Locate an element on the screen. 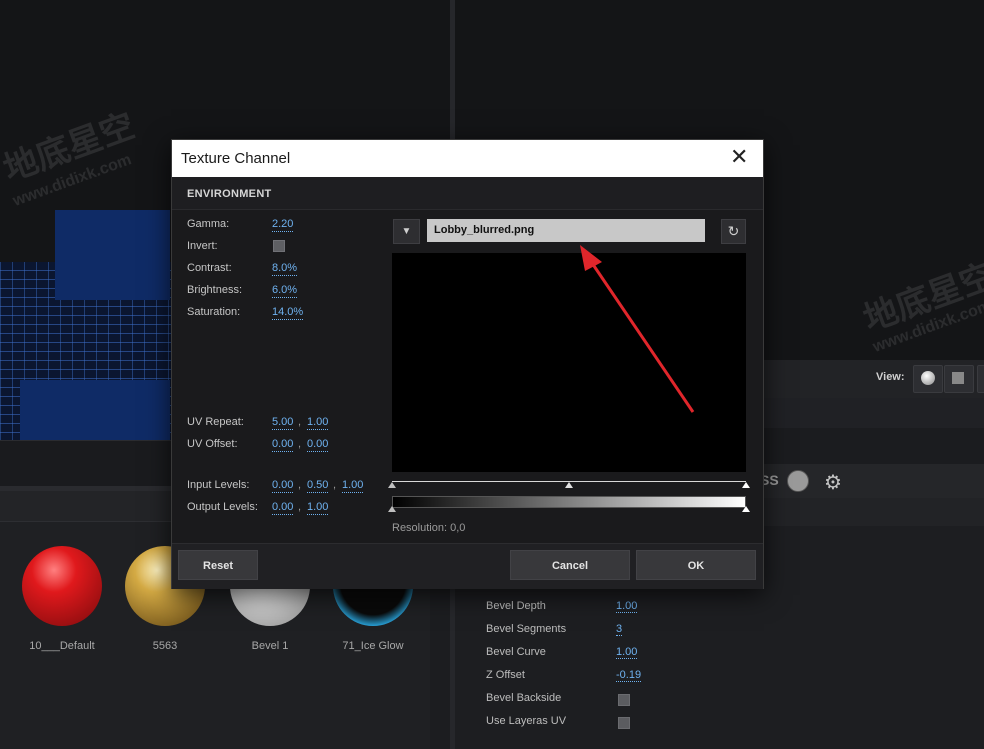 The height and width of the screenshot is (749, 984). prop-value-bevel-curve: 1.00 is located at coordinates (627, 652).